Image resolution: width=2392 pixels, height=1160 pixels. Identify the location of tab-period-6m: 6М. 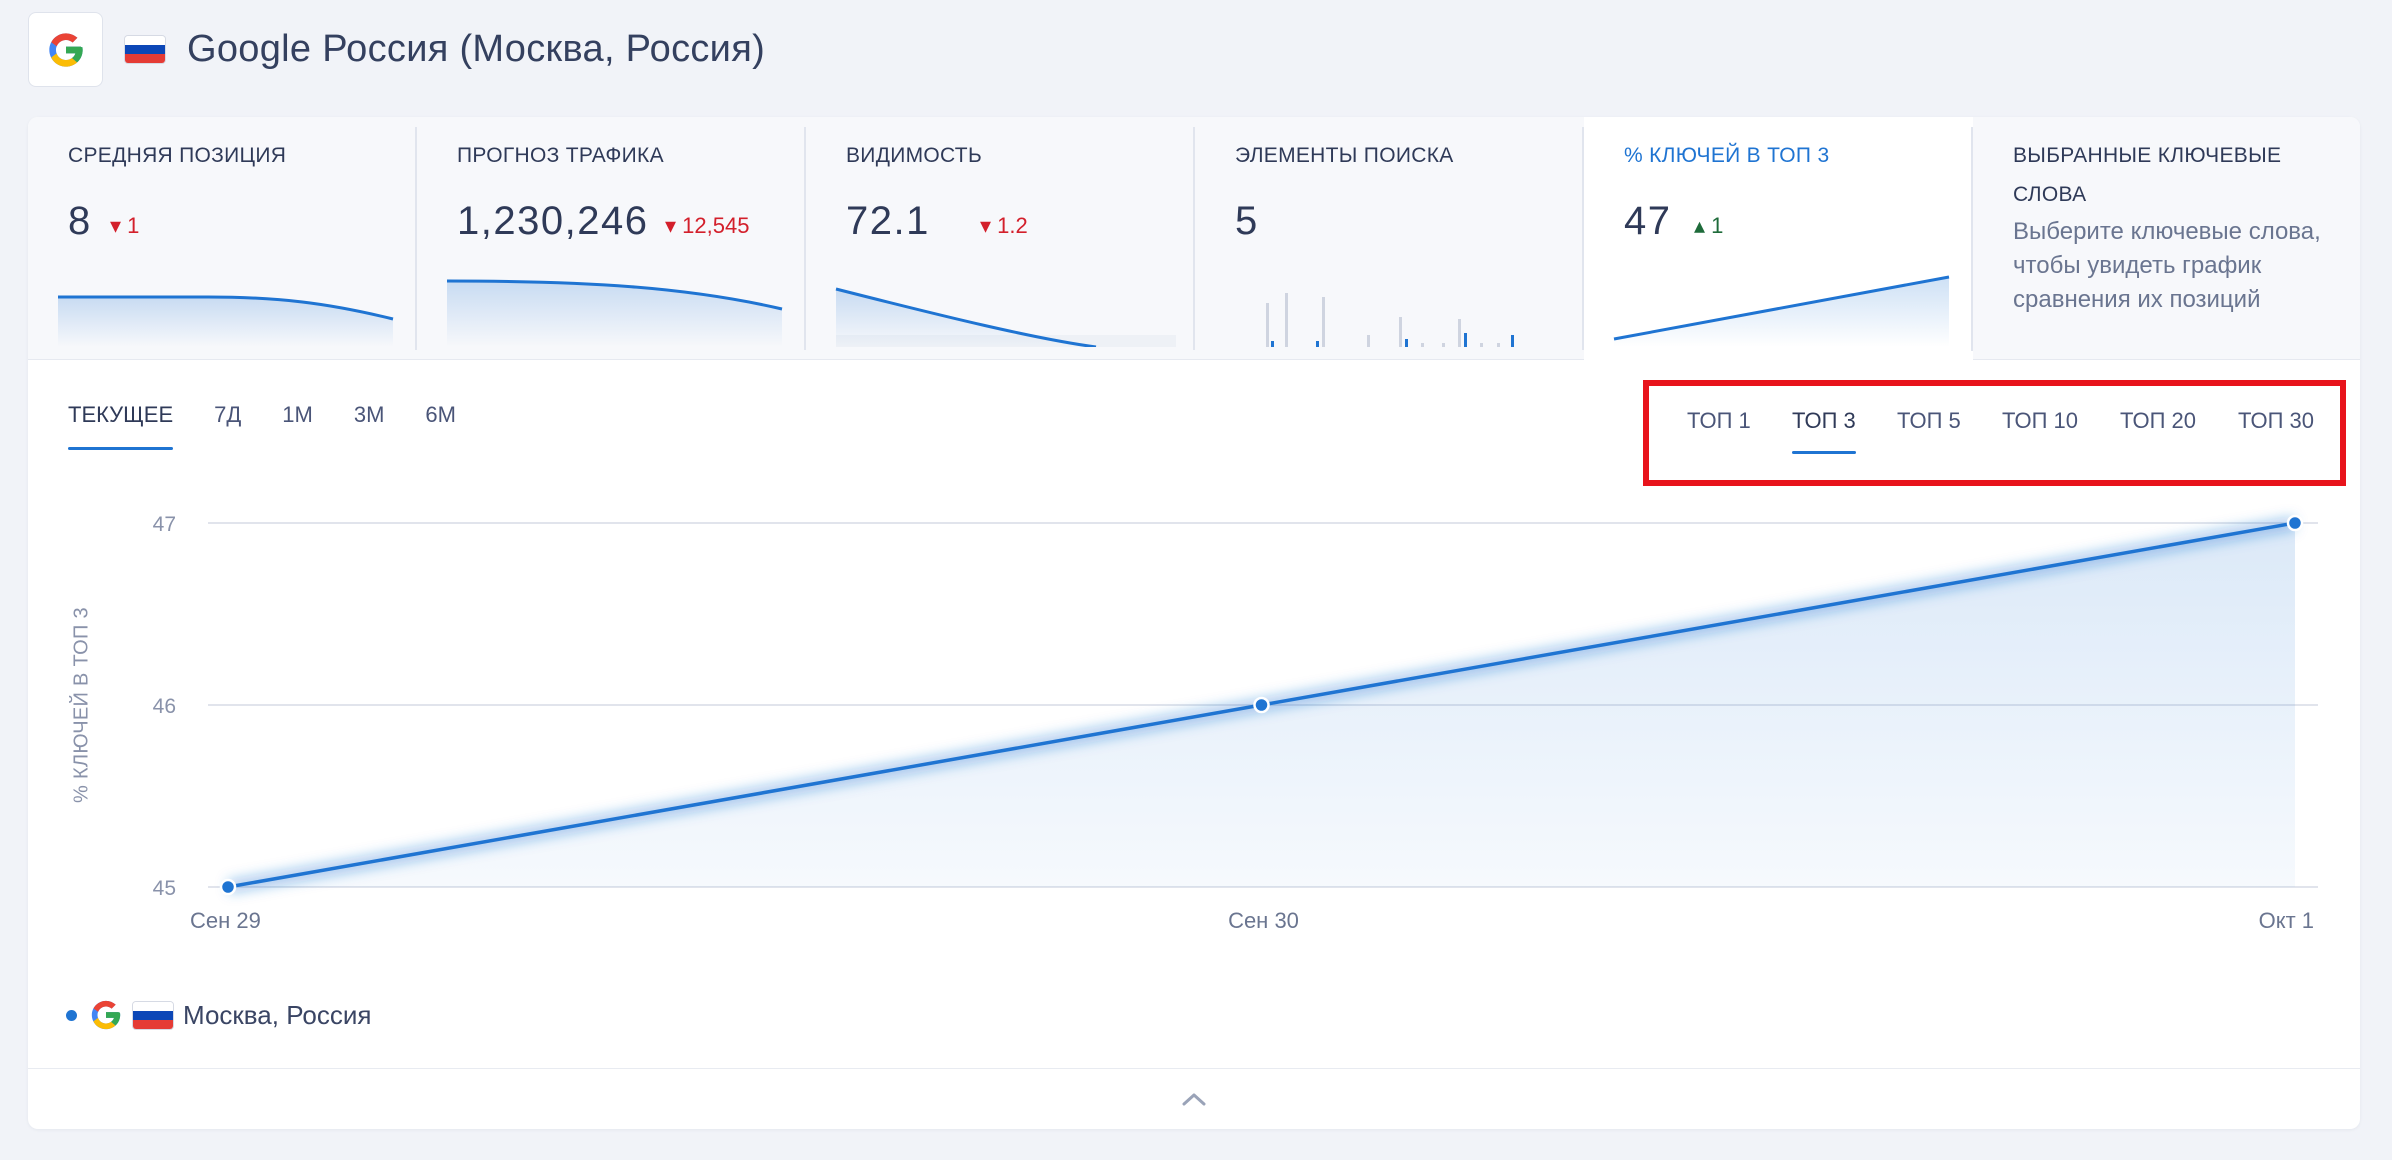
(440, 426).